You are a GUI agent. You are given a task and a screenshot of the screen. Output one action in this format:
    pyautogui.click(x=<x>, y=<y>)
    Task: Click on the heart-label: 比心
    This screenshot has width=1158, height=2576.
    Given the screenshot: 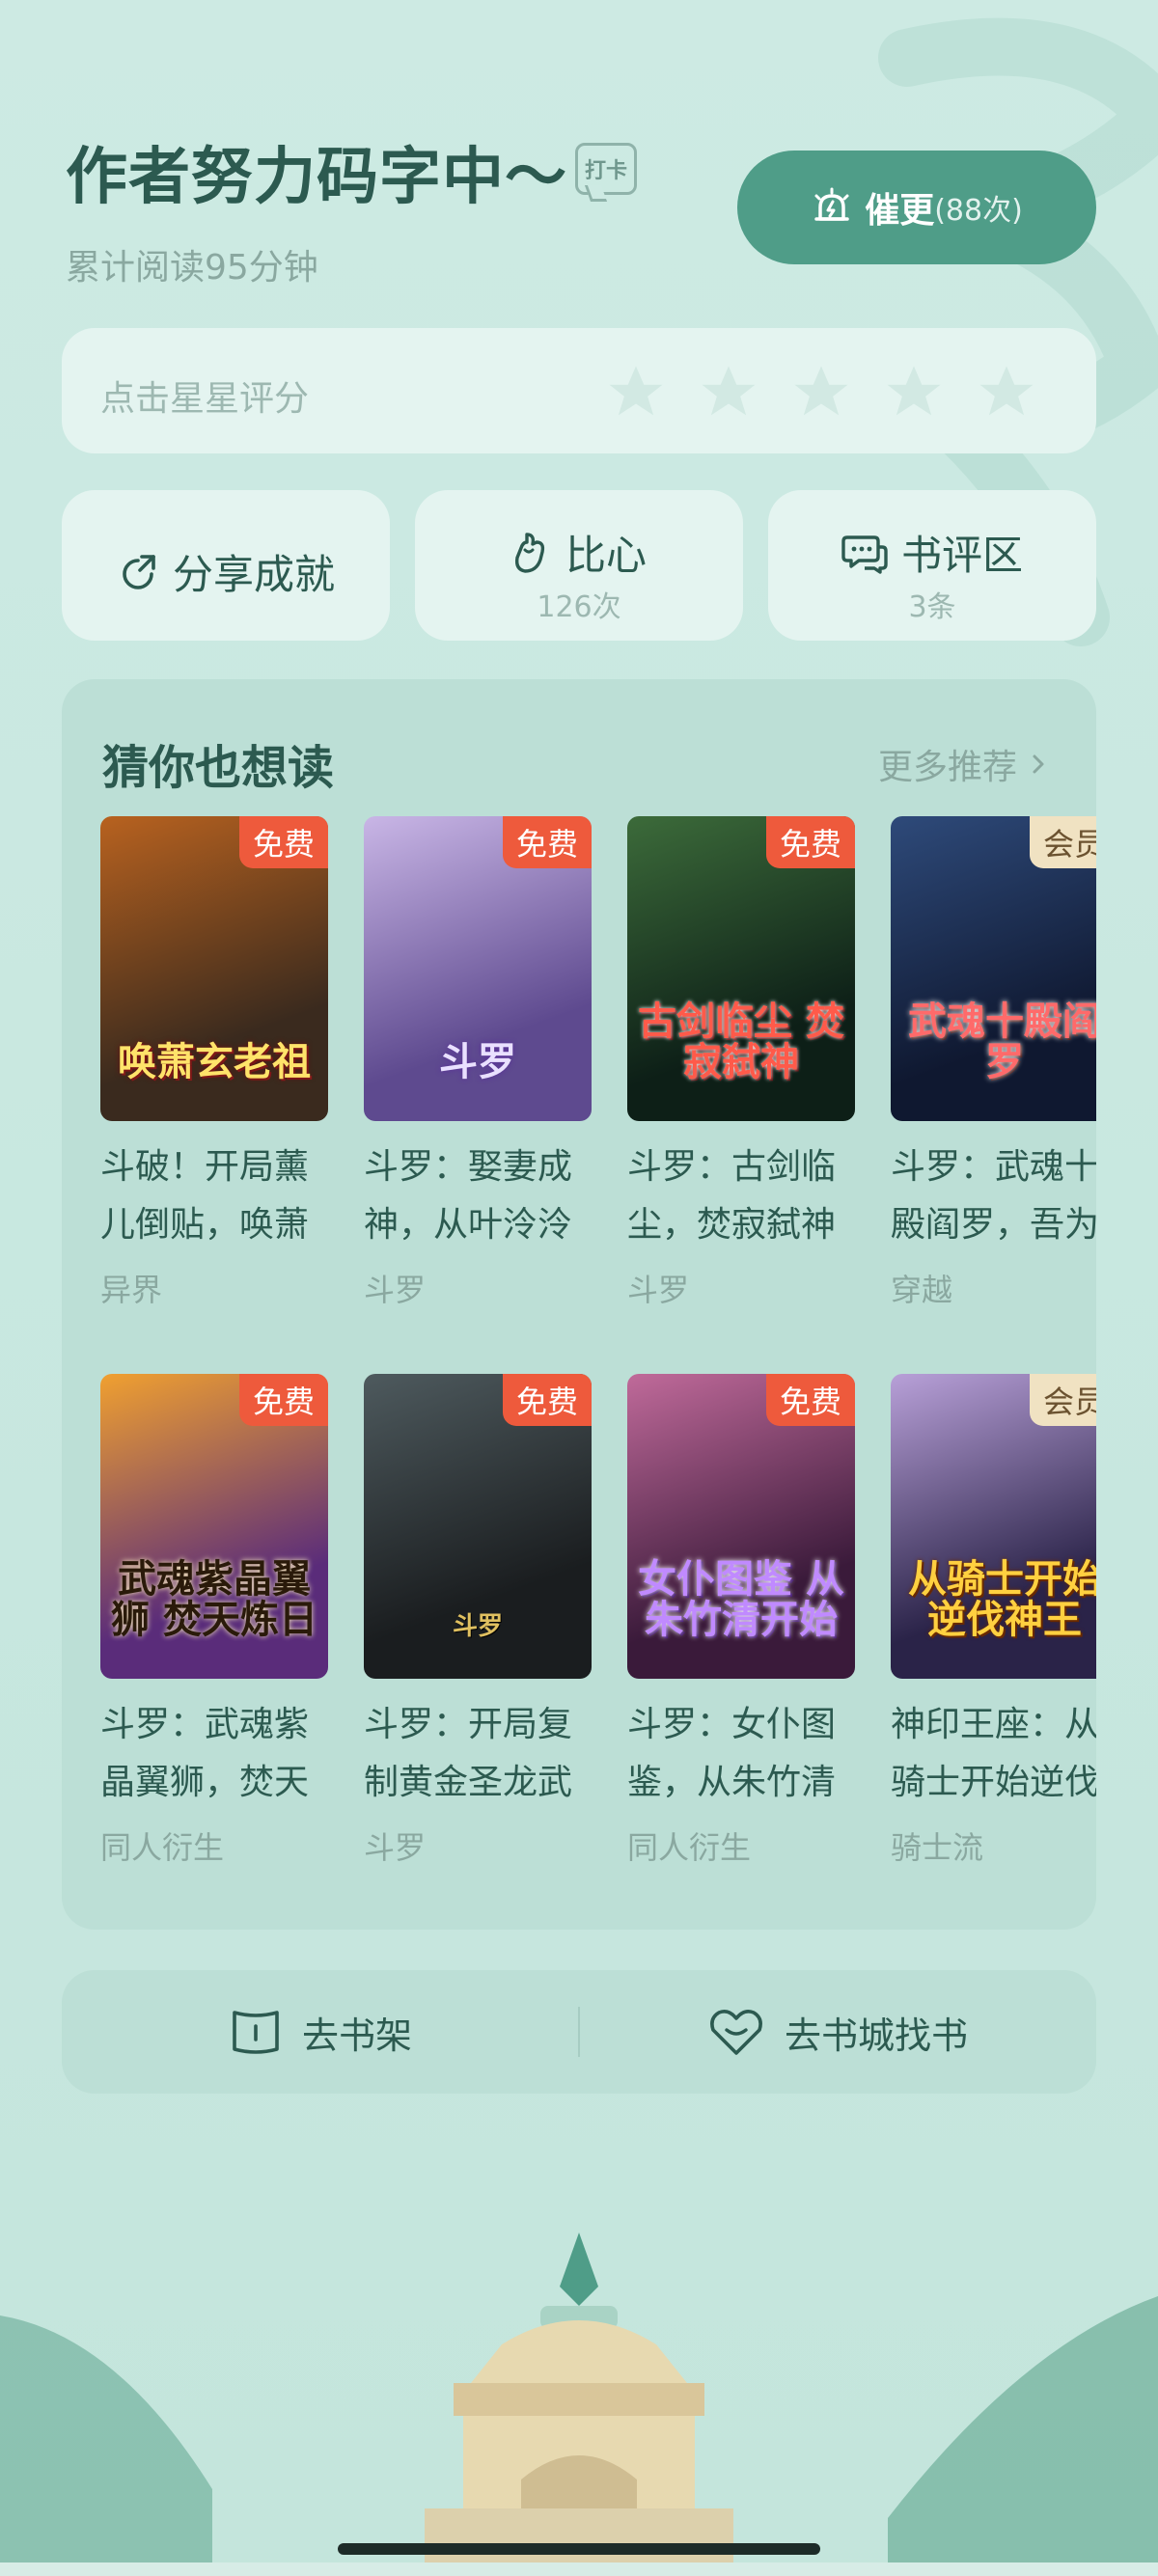 What is the action you would take?
    pyautogui.click(x=606, y=555)
    